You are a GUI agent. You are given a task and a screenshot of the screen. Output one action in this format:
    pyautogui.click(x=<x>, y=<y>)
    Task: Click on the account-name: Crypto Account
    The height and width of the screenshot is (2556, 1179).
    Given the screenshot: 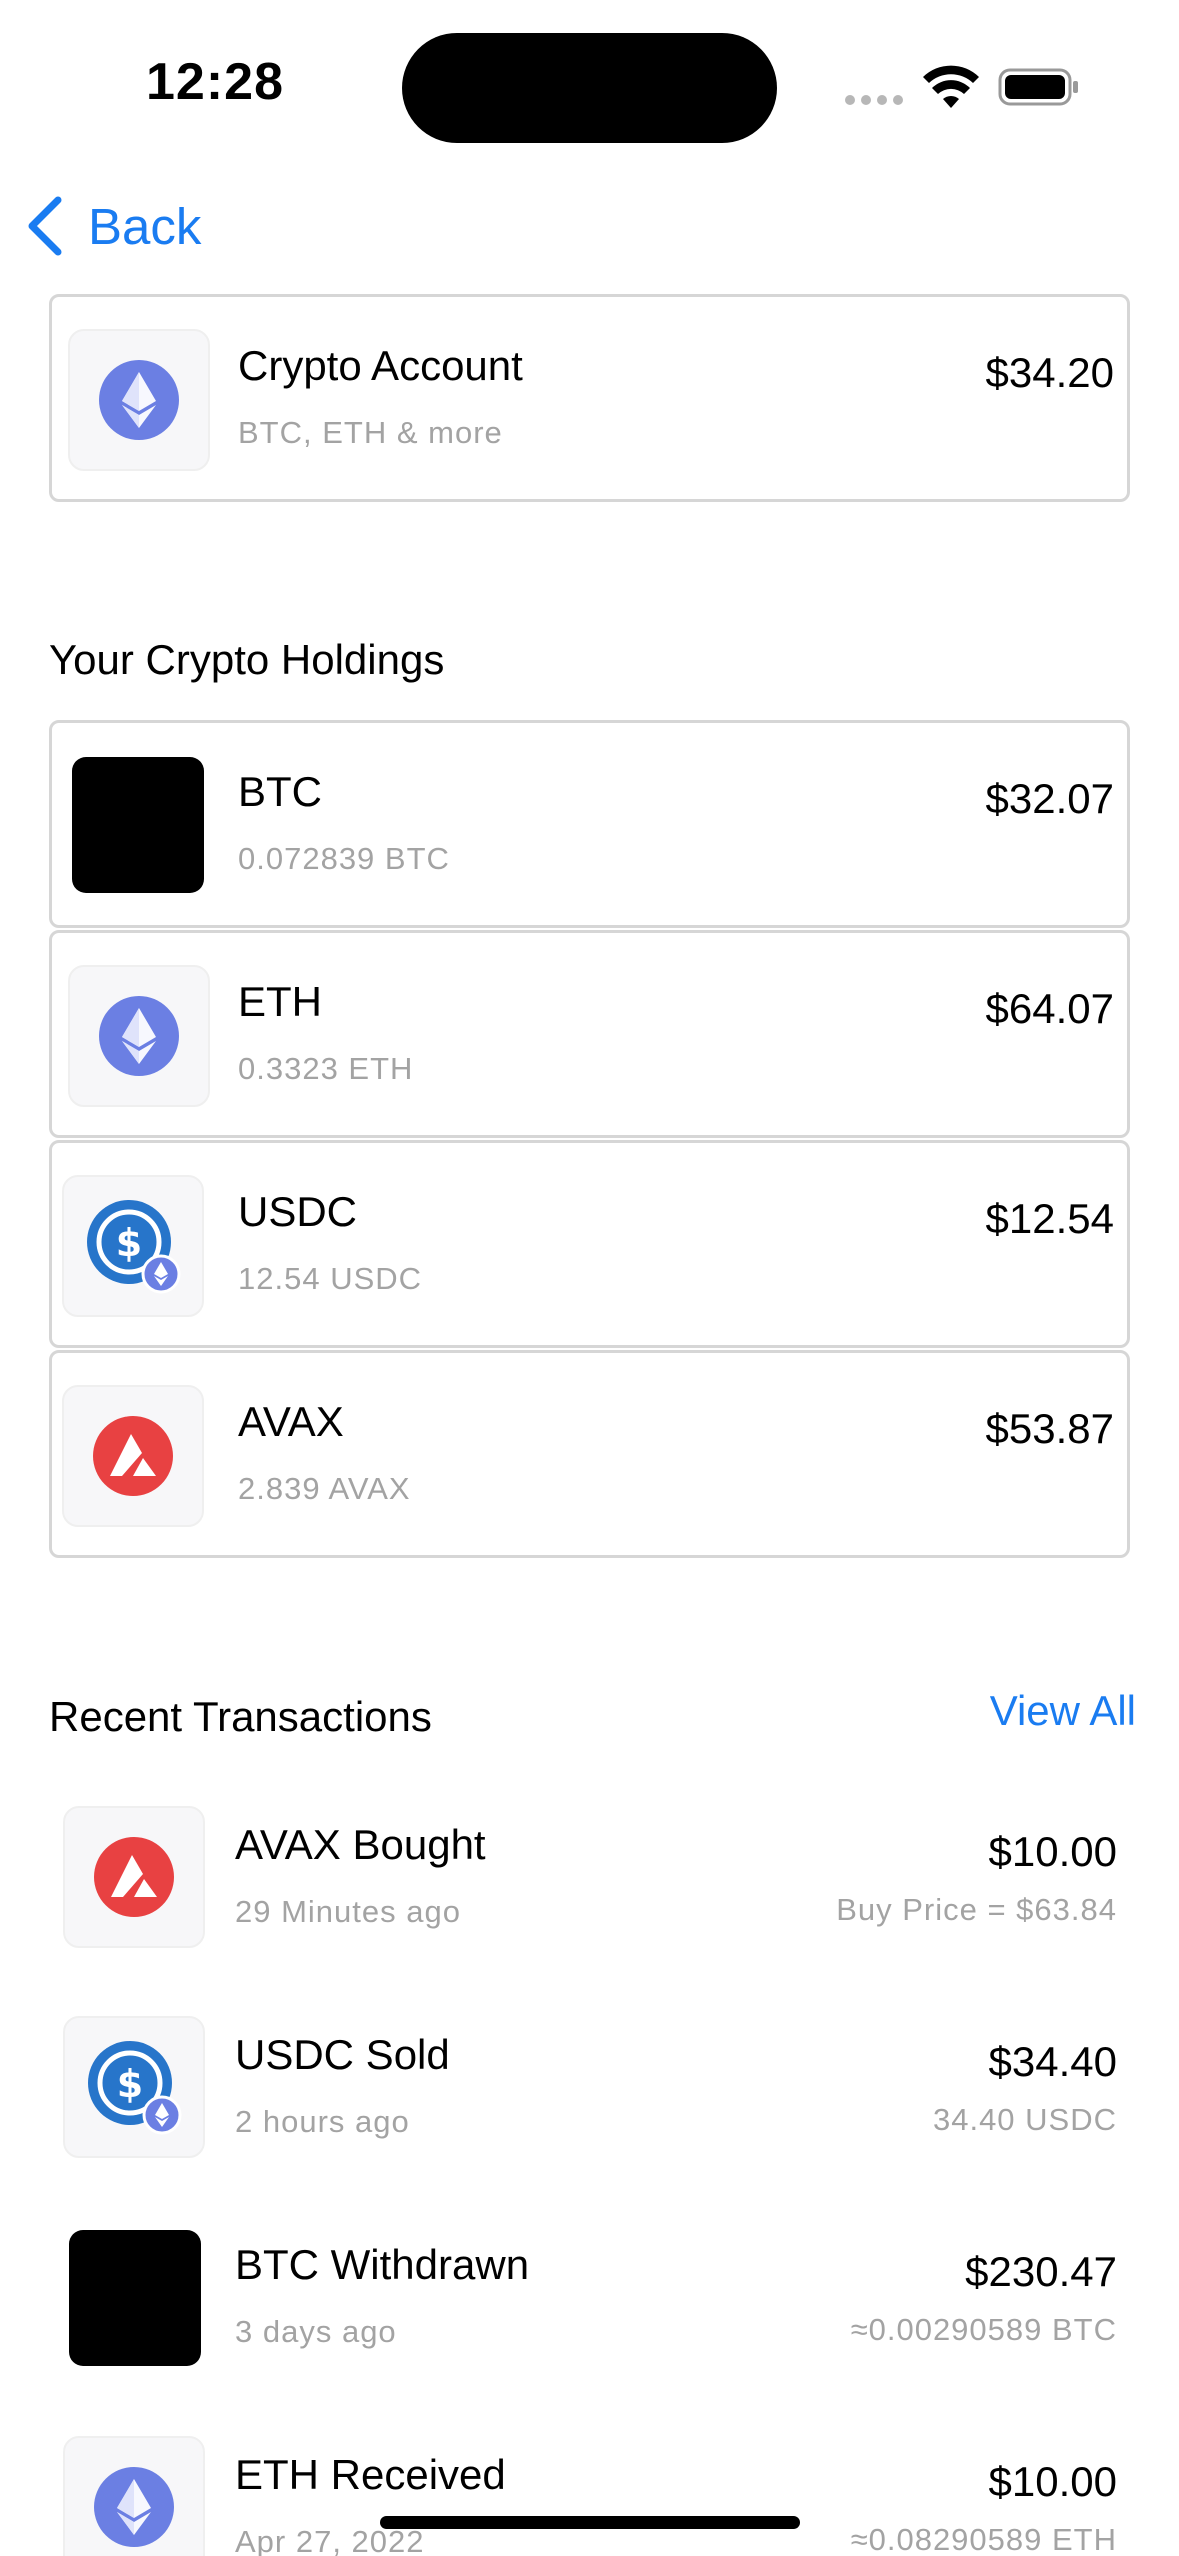 What is the action you would take?
    pyautogui.click(x=380, y=365)
    